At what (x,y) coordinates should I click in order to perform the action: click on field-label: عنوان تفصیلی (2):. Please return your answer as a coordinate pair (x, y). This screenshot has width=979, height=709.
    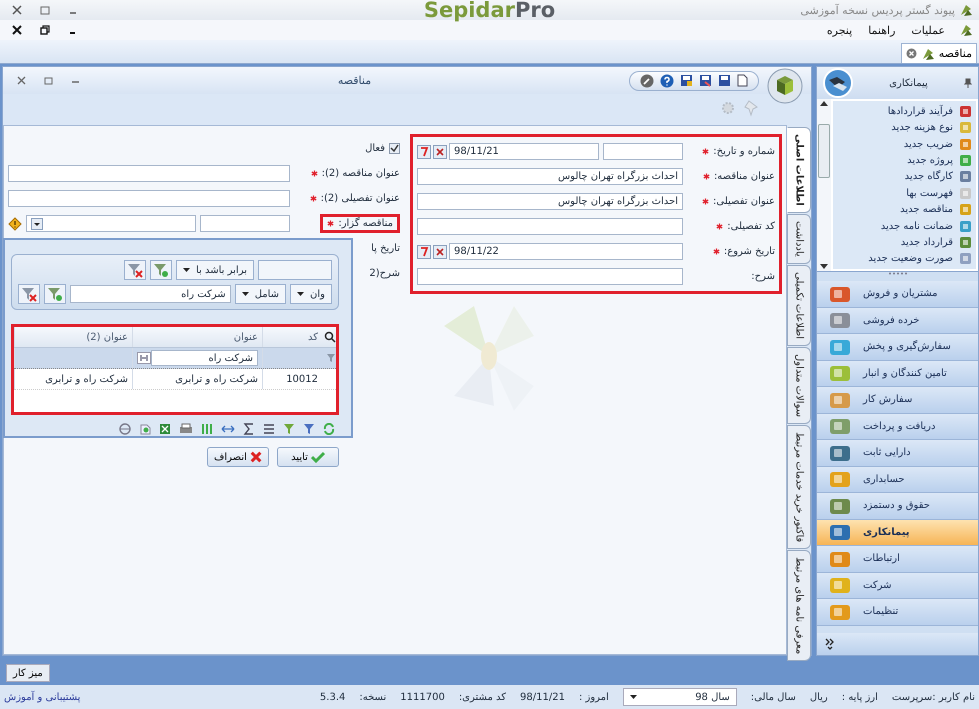
    Looking at the image, I should click on (360, 198).